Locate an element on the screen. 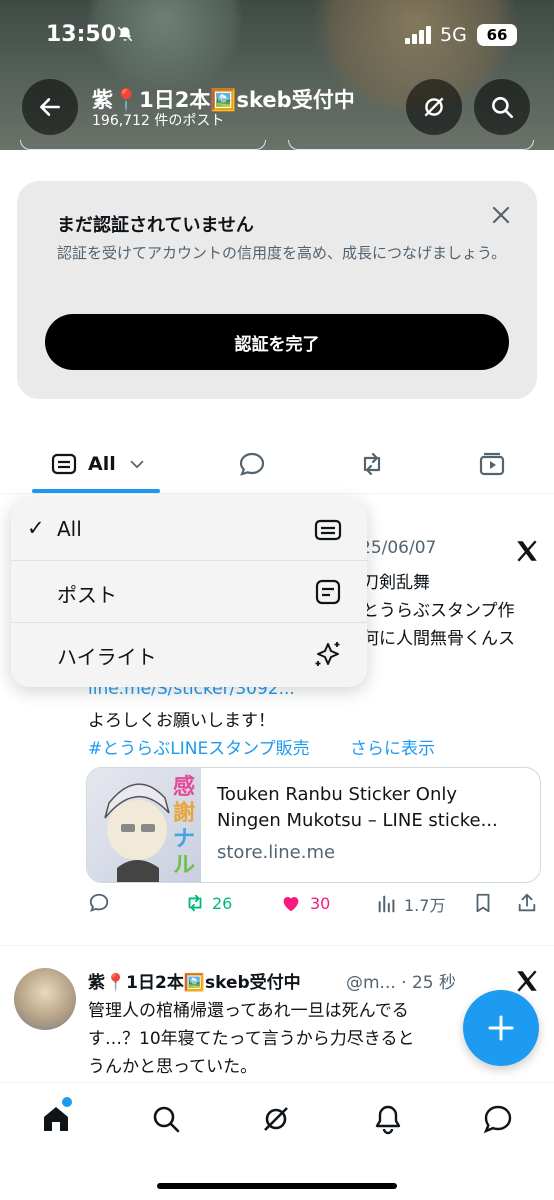 The width and height of the screenshot is (554, 1200). arrow-left-icon is located at coordinates (50, 107).